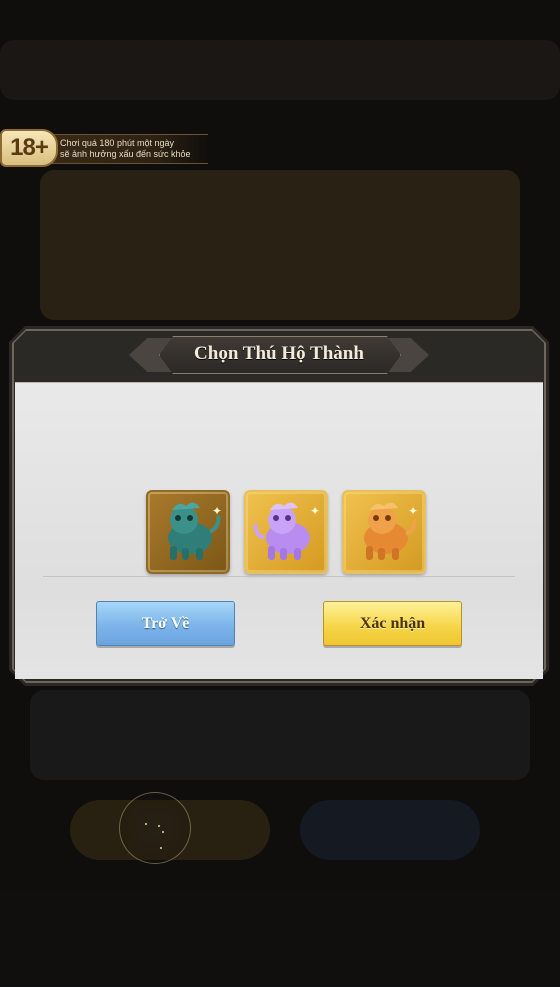 This screenshot has height=987, width=560. What do you see at coordinates (279, 576) in the screenshot?
I see `content-divider` at bounding box center [279, 576].